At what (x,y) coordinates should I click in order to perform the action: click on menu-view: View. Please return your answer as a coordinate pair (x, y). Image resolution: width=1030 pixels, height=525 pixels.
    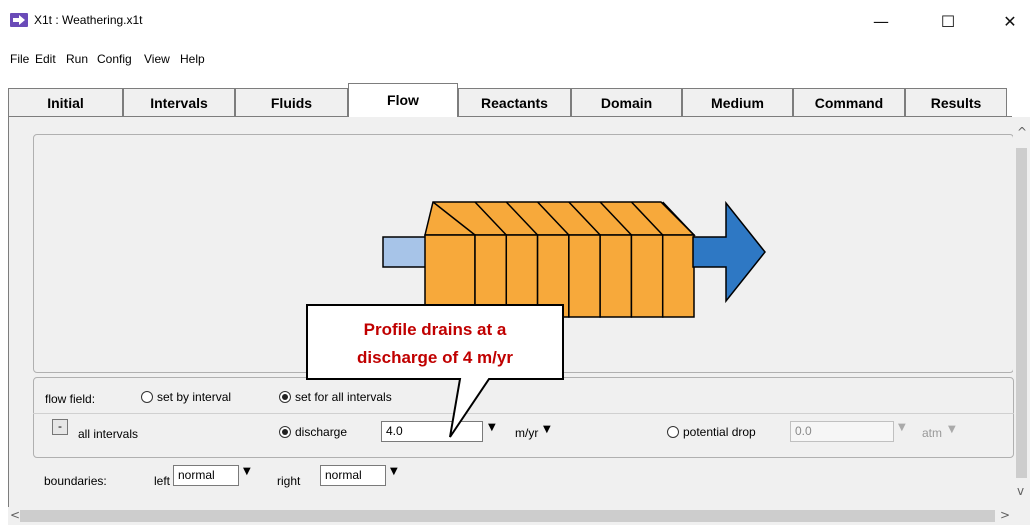
    Looking at the image, I should click on (157, 59).